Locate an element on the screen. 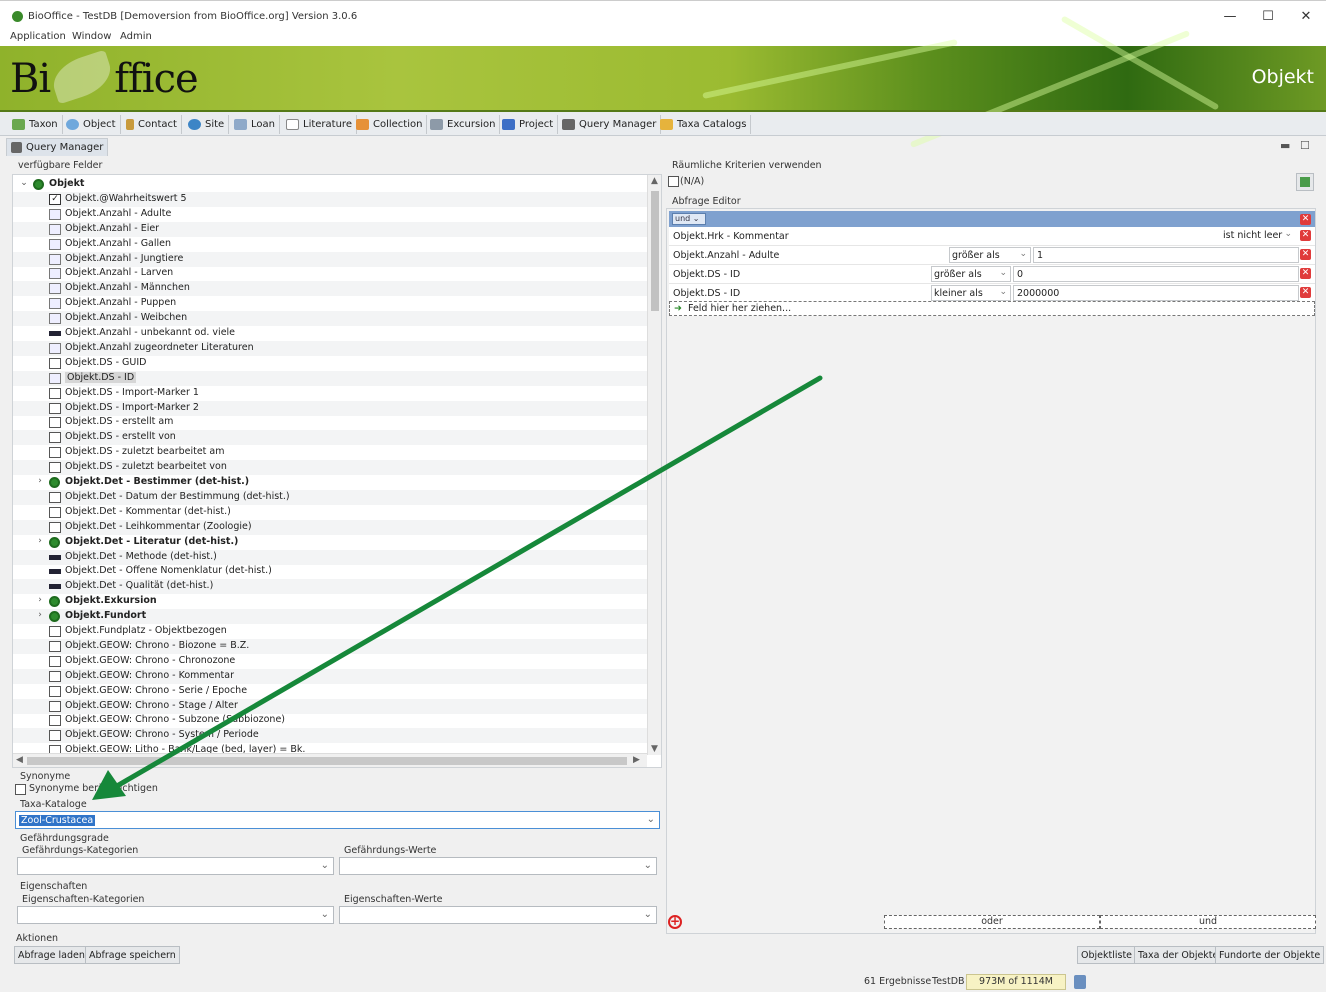  tree-field: Objekt.Anzahl - Männchen is located at coordinates (330, 289).